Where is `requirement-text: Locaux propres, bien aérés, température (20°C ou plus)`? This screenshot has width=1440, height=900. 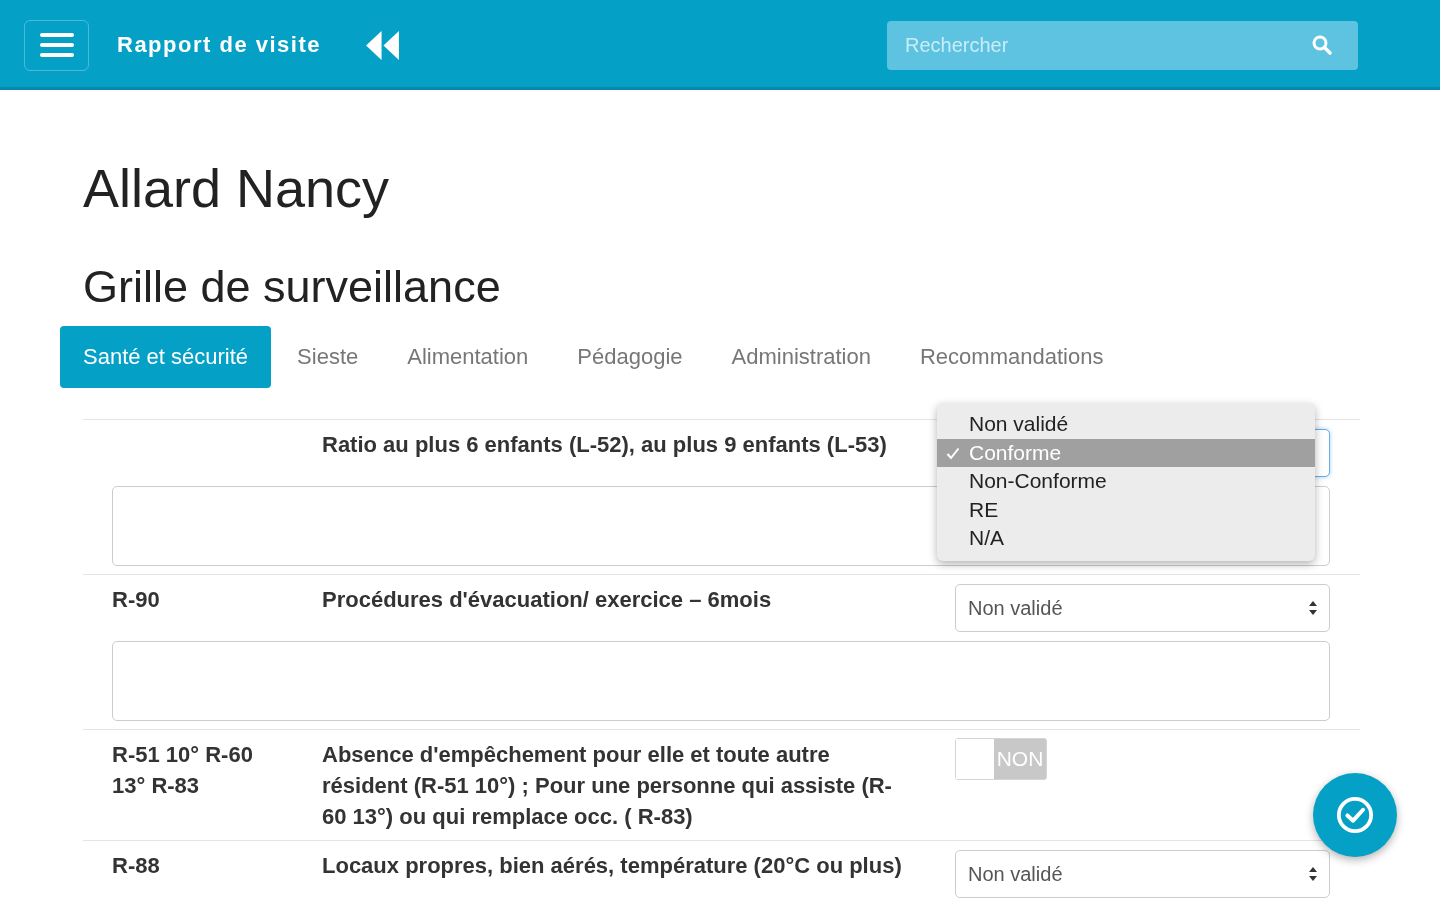 requirement-text: Locaux propres, bien aérés, température (20°C ou plus) is located at coordinates (612, 866).